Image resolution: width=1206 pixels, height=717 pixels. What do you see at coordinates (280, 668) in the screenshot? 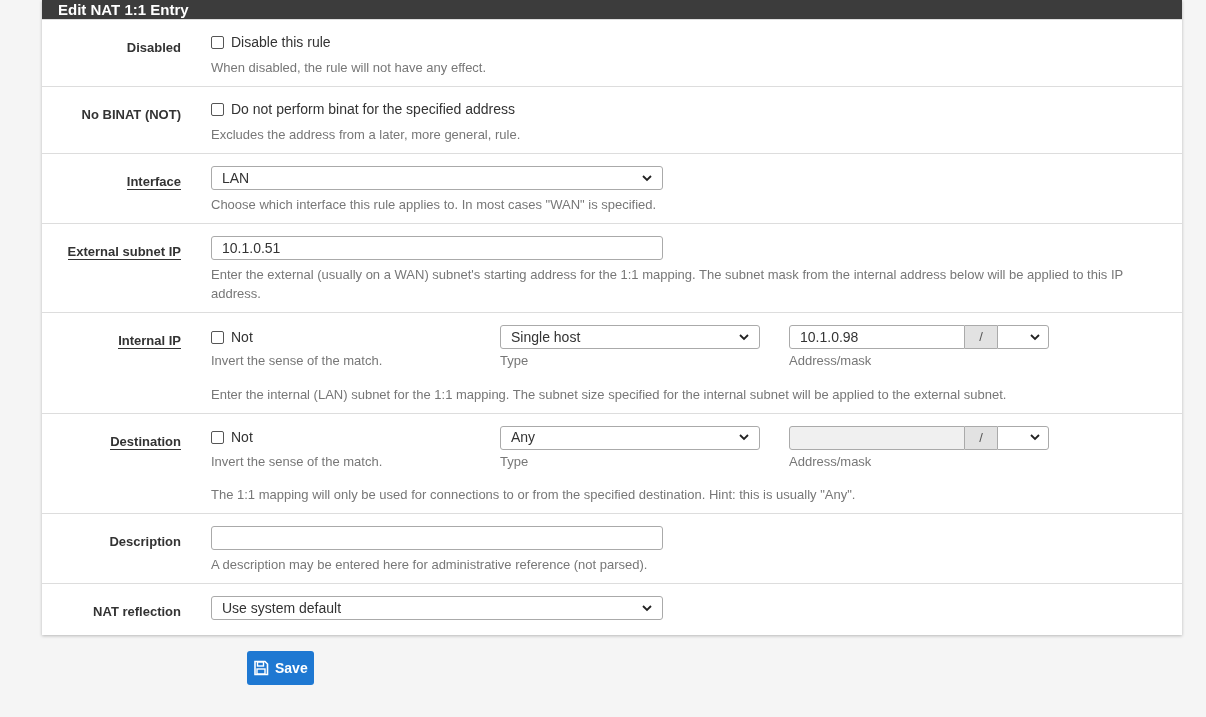
I see `save-button: Save` at bounding box center [280, 668].